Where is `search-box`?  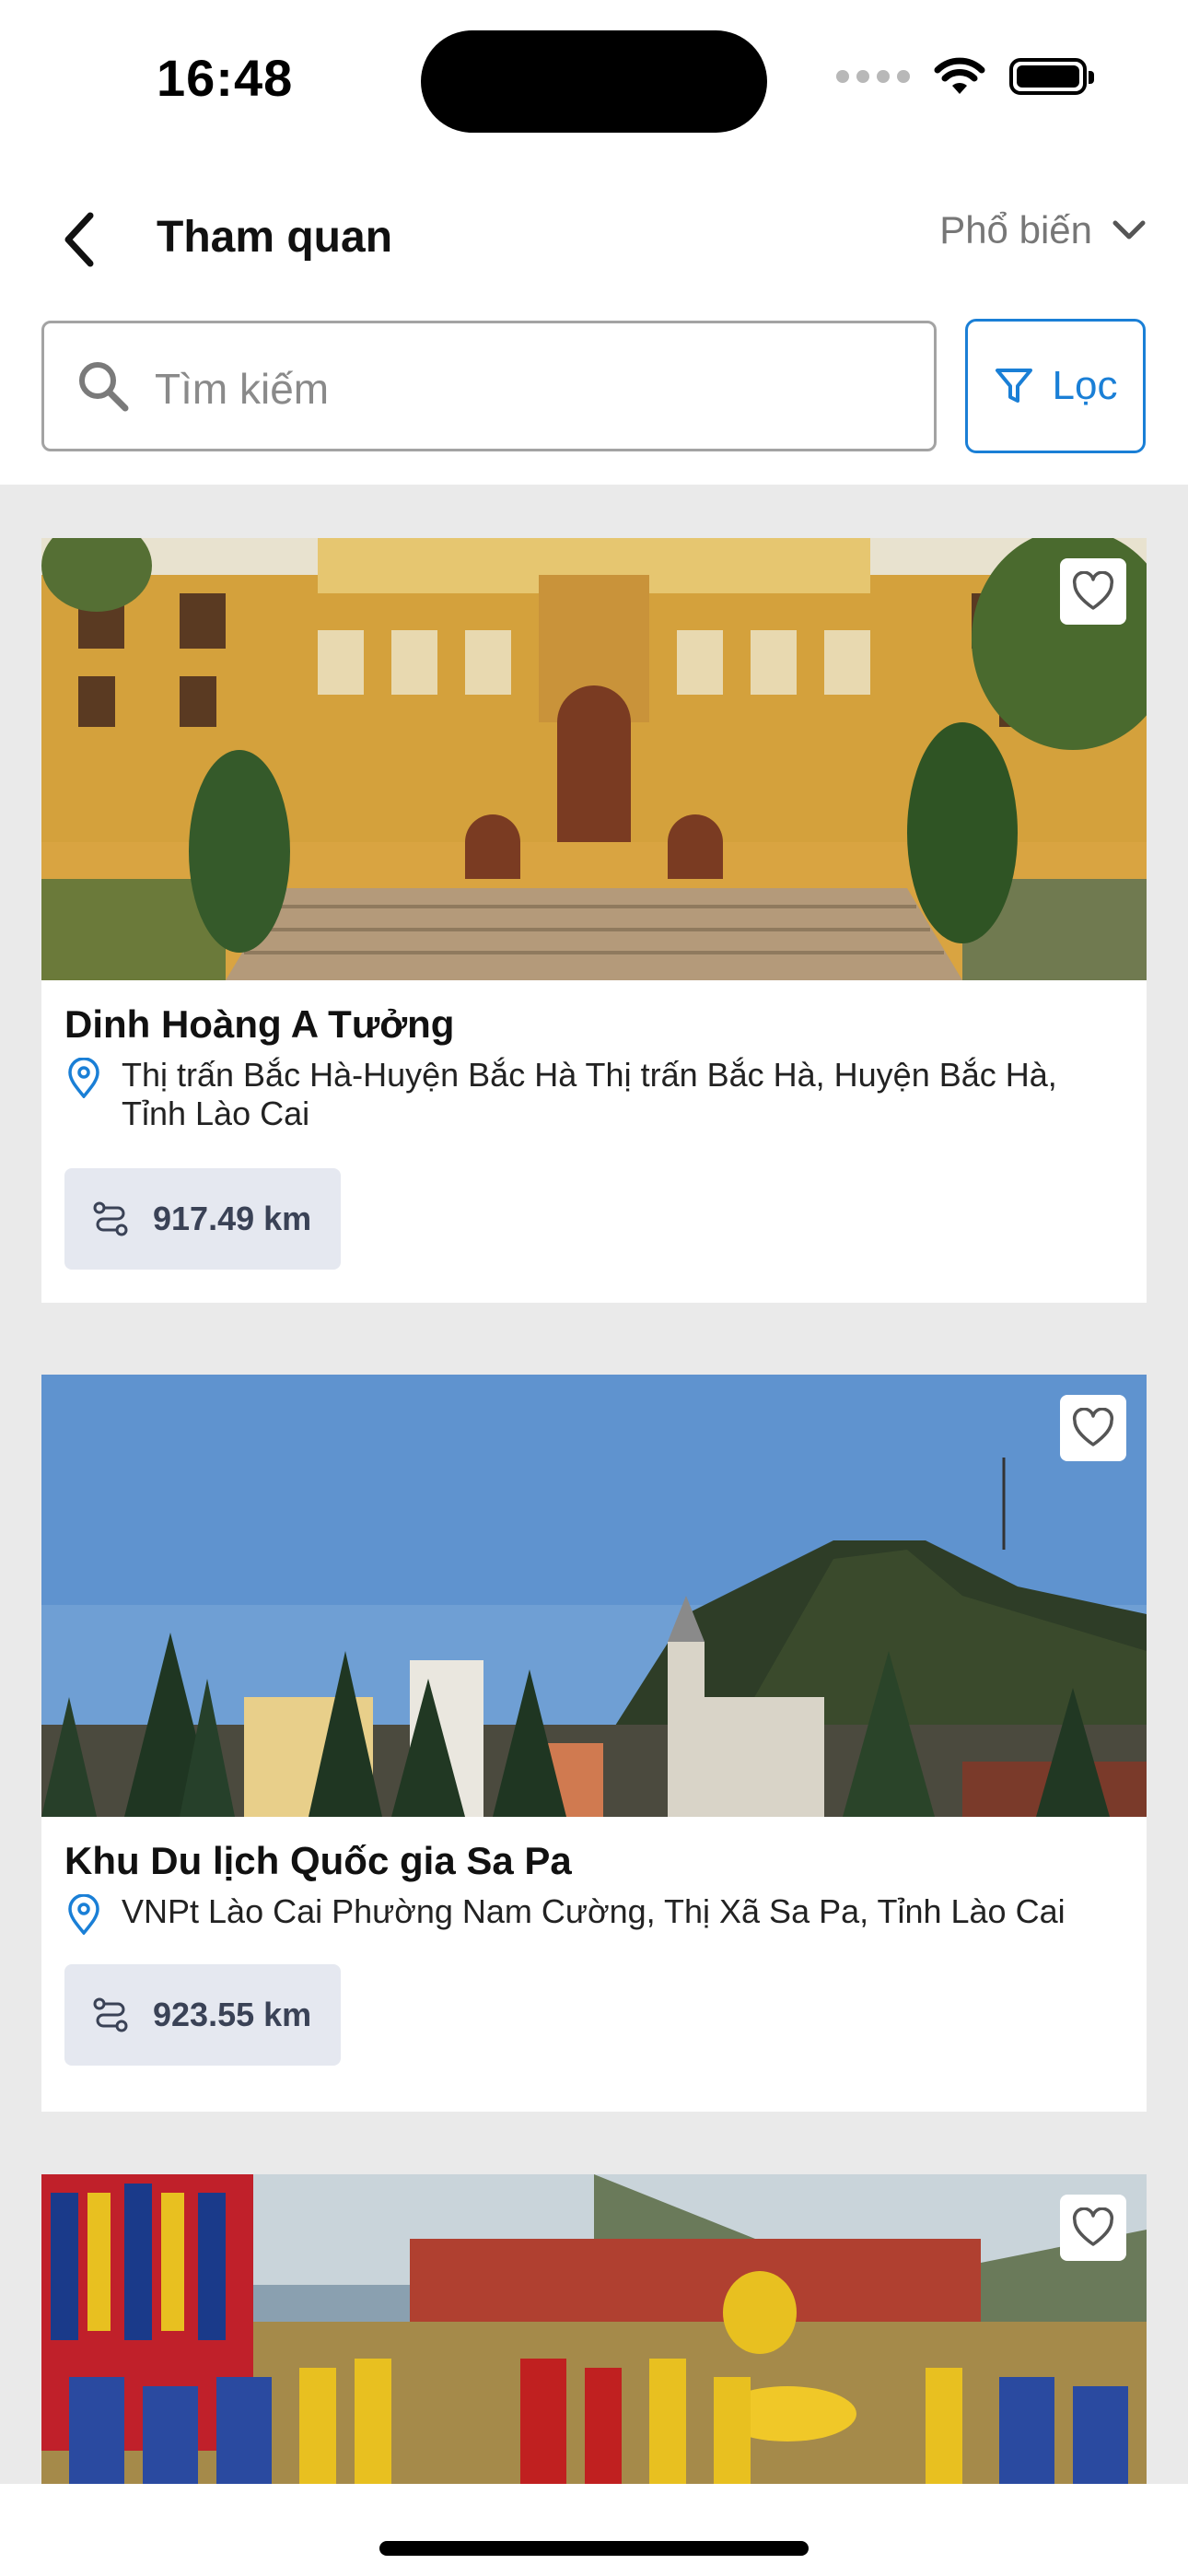 search-box is located at coordinates (489, 386).